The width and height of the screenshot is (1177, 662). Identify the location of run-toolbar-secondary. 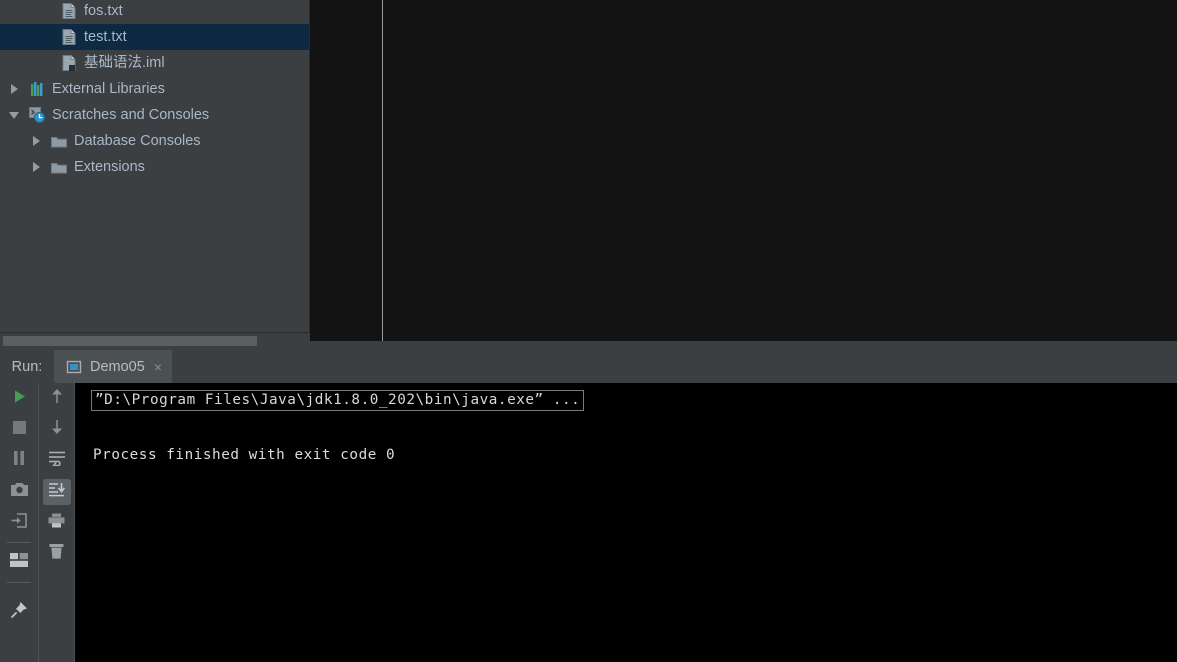
(57, 522).